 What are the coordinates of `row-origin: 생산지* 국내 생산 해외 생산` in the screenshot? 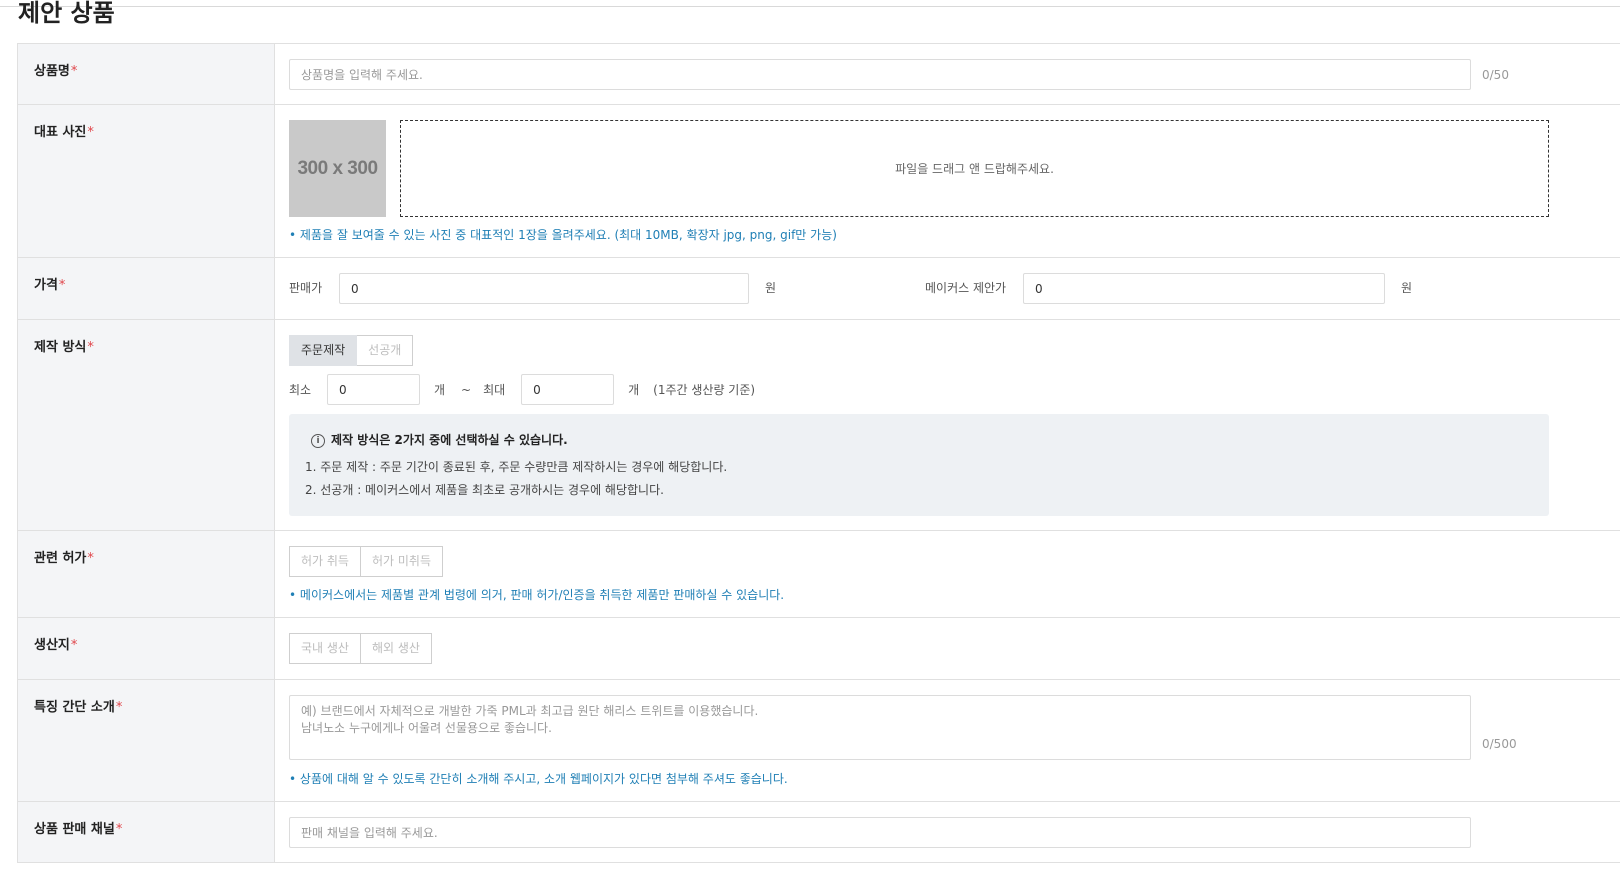 It's located at (818, 649).